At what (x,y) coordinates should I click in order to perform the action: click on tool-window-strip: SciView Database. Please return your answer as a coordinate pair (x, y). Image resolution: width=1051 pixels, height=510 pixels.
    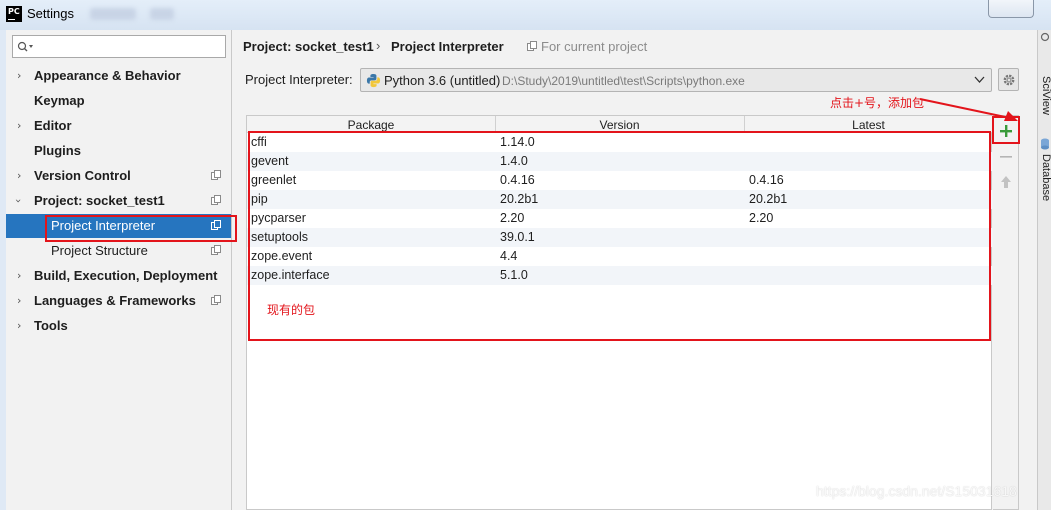
    Looking at the image, I should click on (1044, 270).